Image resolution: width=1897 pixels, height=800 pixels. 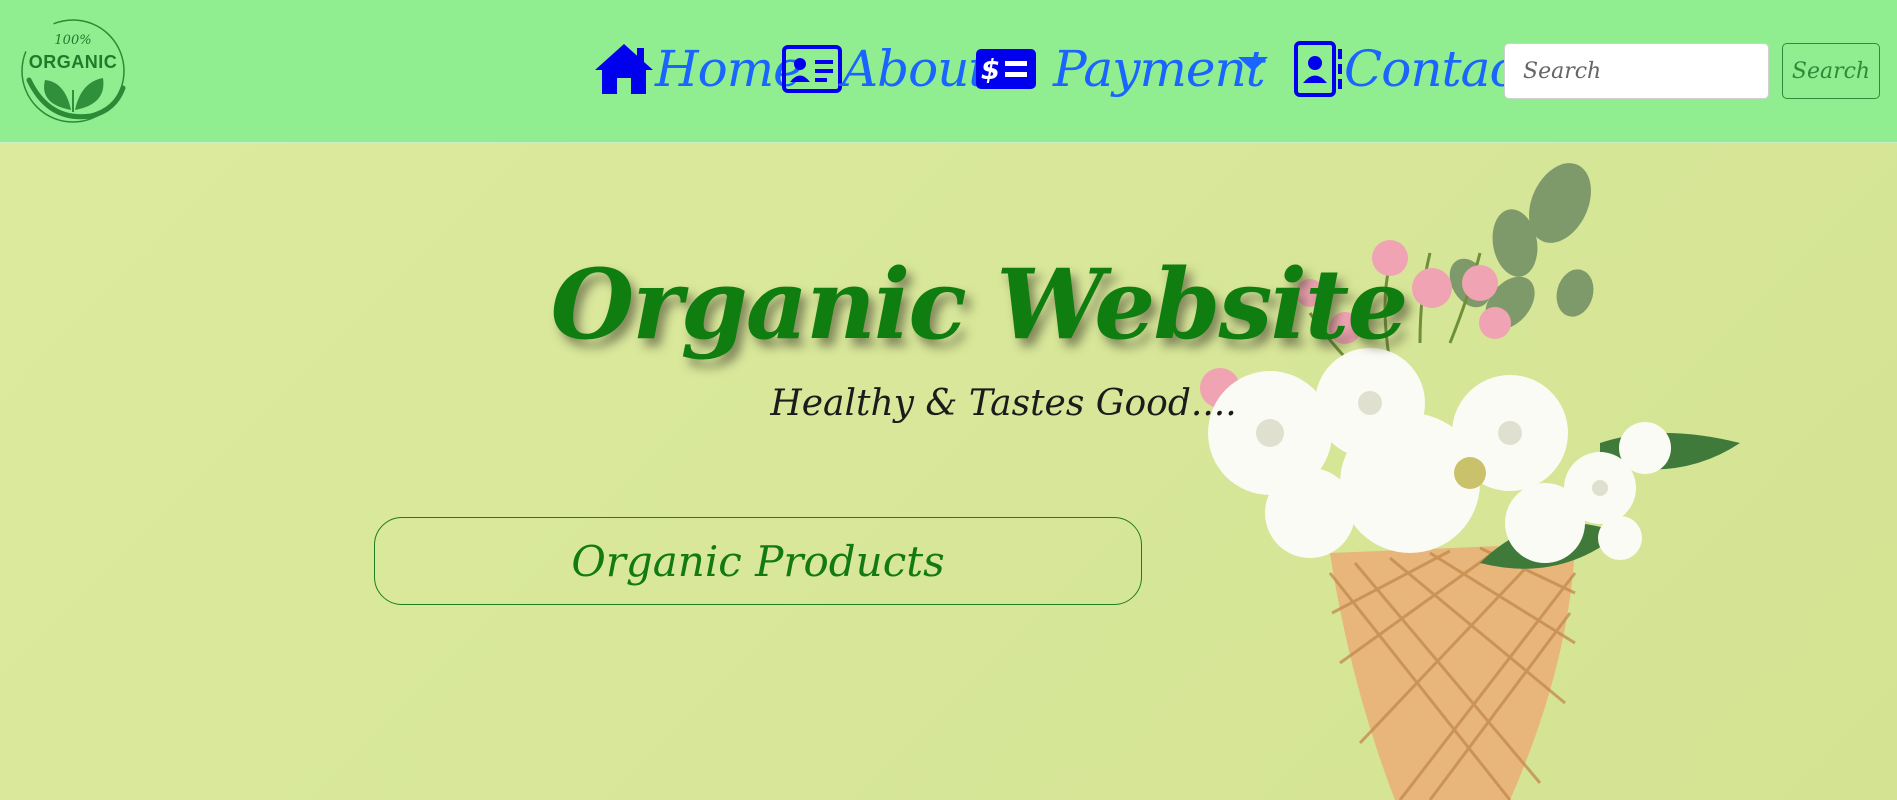 What do you see at coordinates (1253, 64) in the screenshot?
I see `payment-dropdown-caret-icon` at bounding box center [1253, 64].